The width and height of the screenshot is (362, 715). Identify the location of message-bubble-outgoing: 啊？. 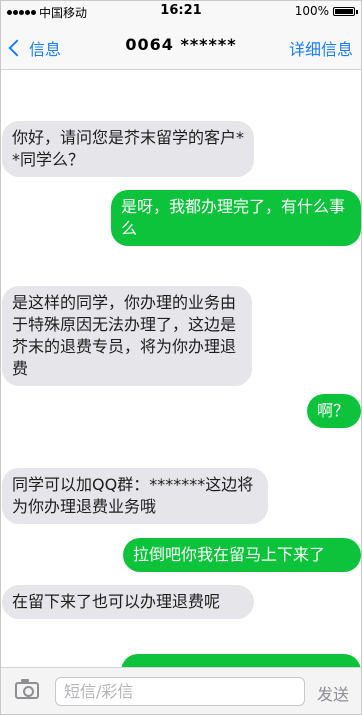
(334, 411).